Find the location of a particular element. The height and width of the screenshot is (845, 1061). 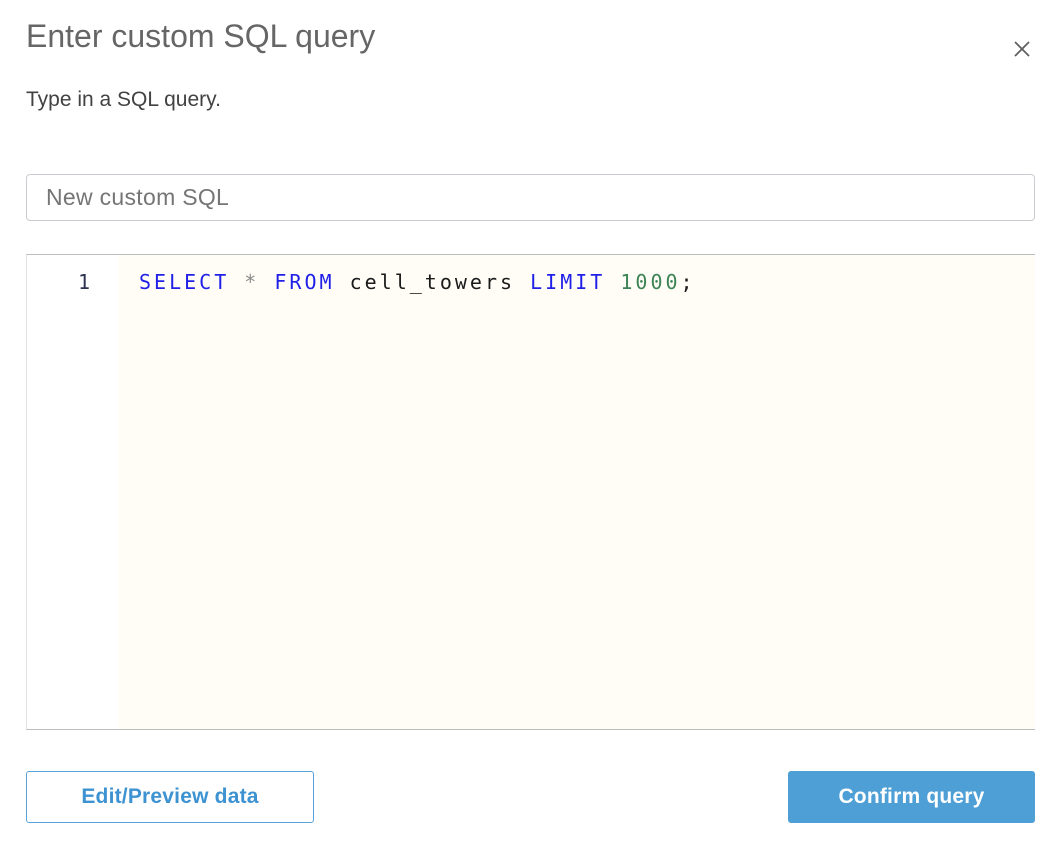

close-icon is located at coordinates (1022, 49).